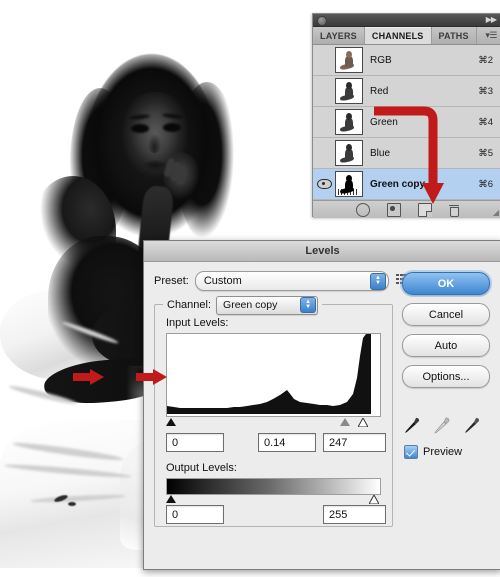  I want to click on output-levels-ramp, so click(273, 486).